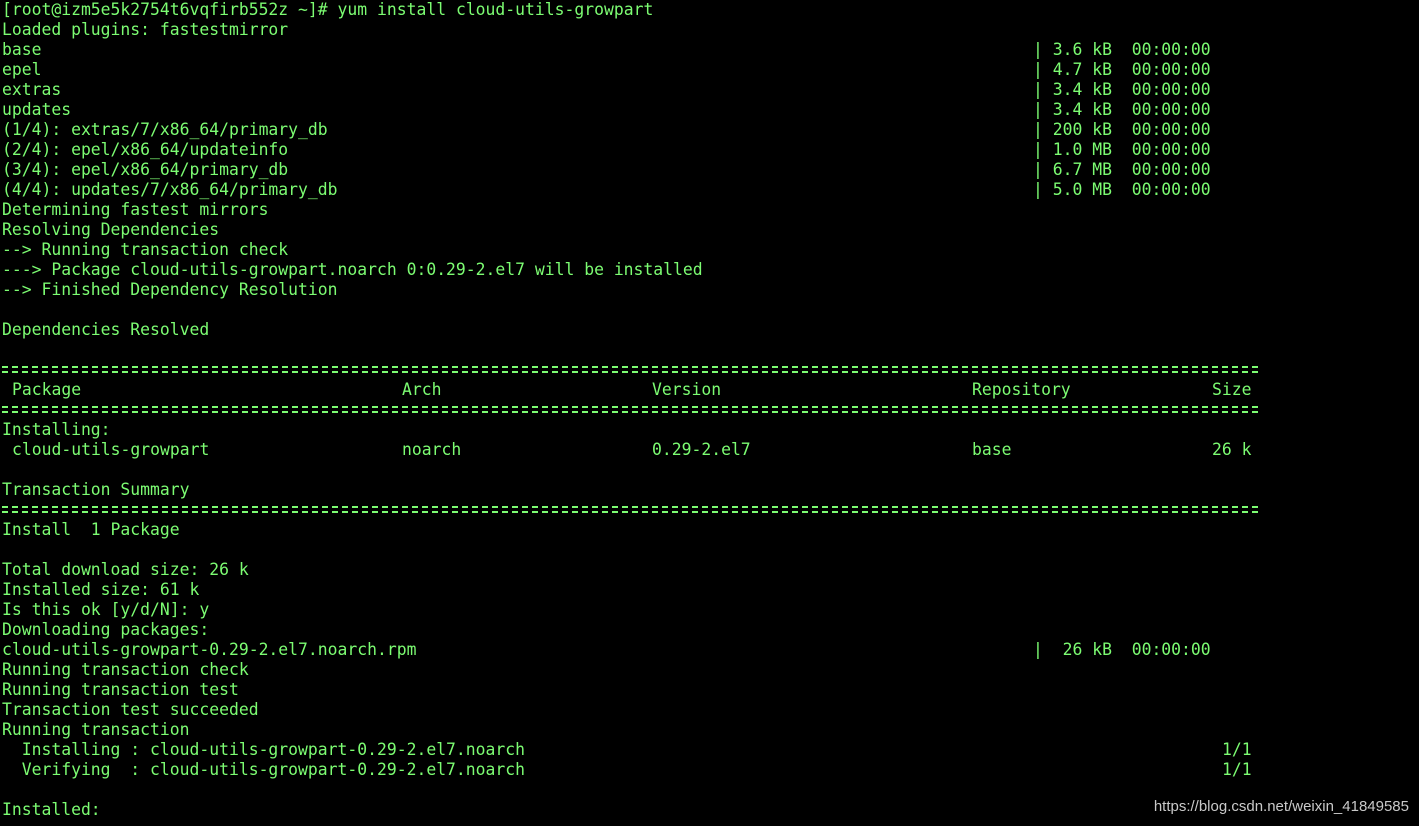  Describe the element at coordinates (1232, 389) in the screenshot. I see `header-size: Size` at that location.